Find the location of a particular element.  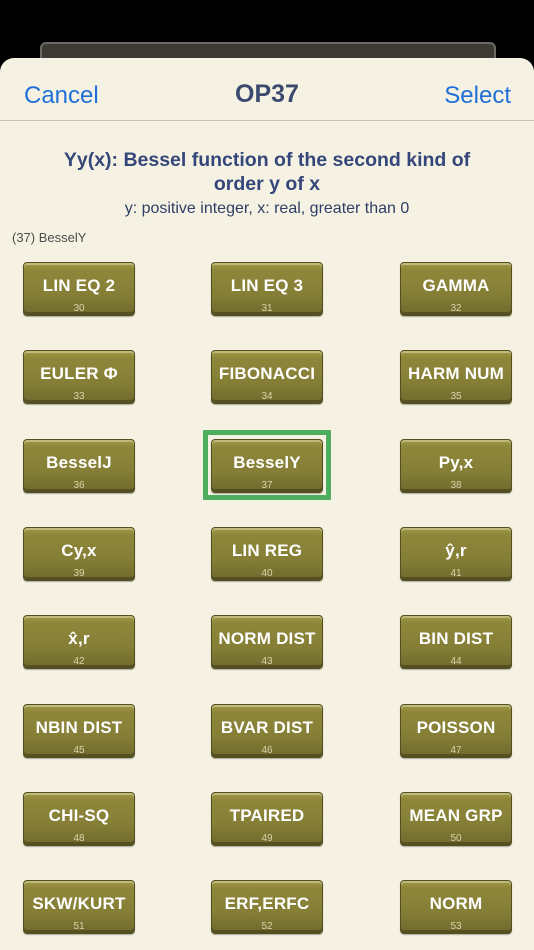

function-key-number: 32 is located at coordinates (456, 308).